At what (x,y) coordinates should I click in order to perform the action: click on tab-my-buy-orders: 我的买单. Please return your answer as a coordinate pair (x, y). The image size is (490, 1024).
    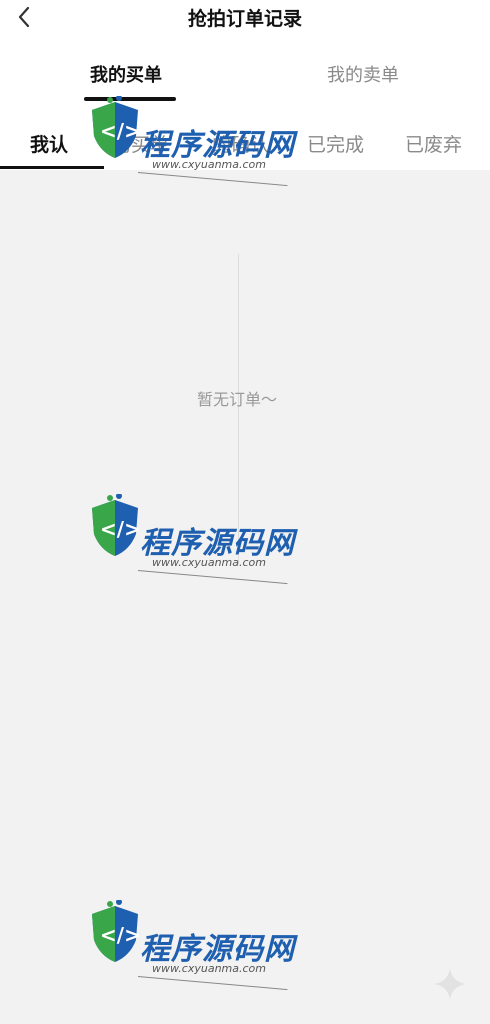
    Looking at the image, I should click on (126, 74).